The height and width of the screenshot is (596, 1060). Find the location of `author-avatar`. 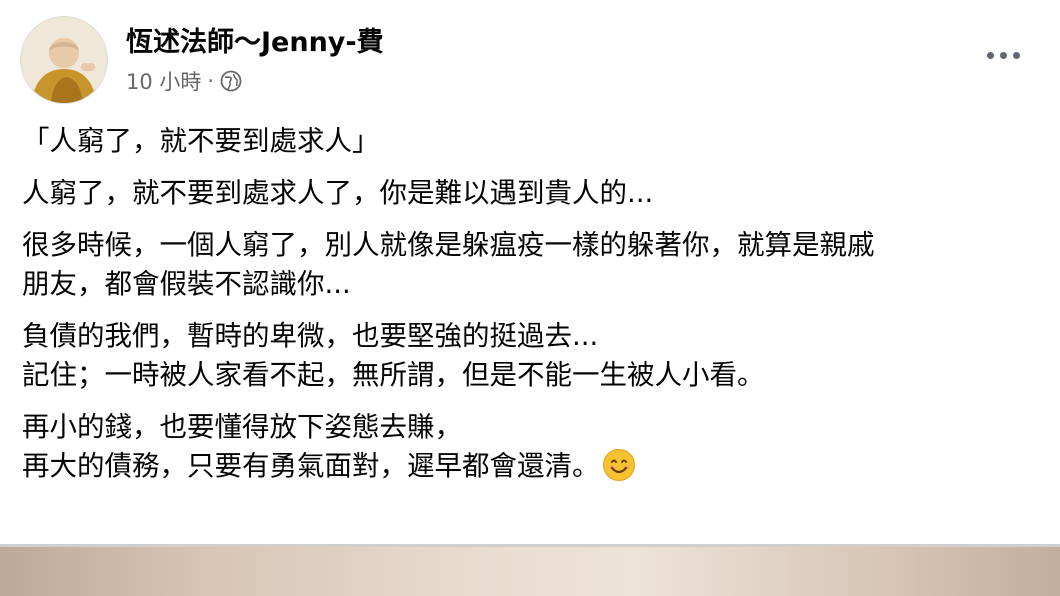

author-avatar is located at coordinates (64, 60).